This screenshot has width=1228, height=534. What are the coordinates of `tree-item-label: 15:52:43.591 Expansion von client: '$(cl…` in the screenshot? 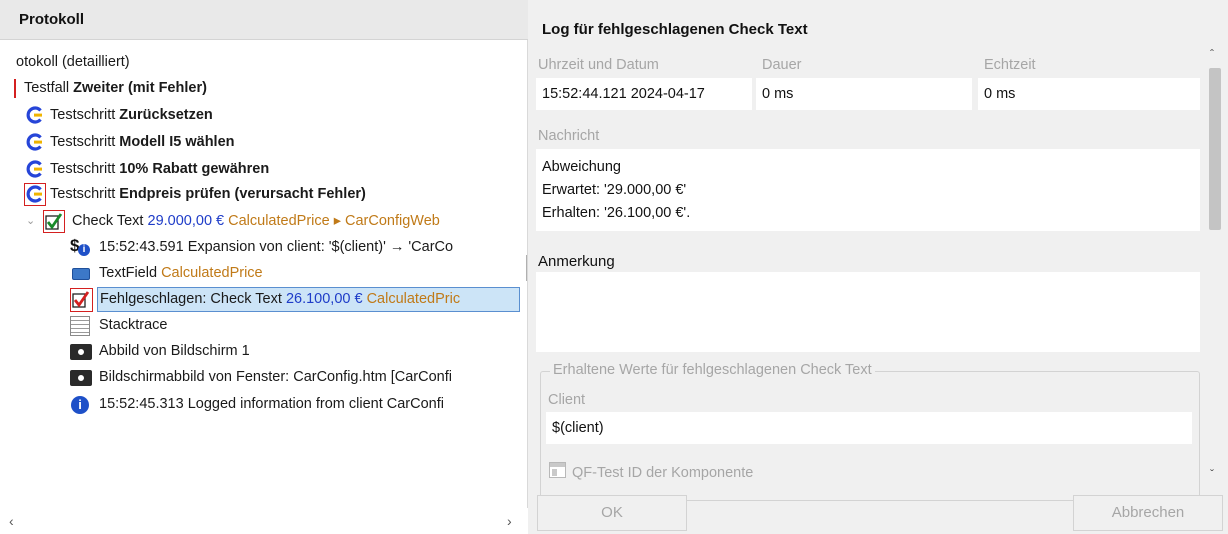 It's located at (276, 247).